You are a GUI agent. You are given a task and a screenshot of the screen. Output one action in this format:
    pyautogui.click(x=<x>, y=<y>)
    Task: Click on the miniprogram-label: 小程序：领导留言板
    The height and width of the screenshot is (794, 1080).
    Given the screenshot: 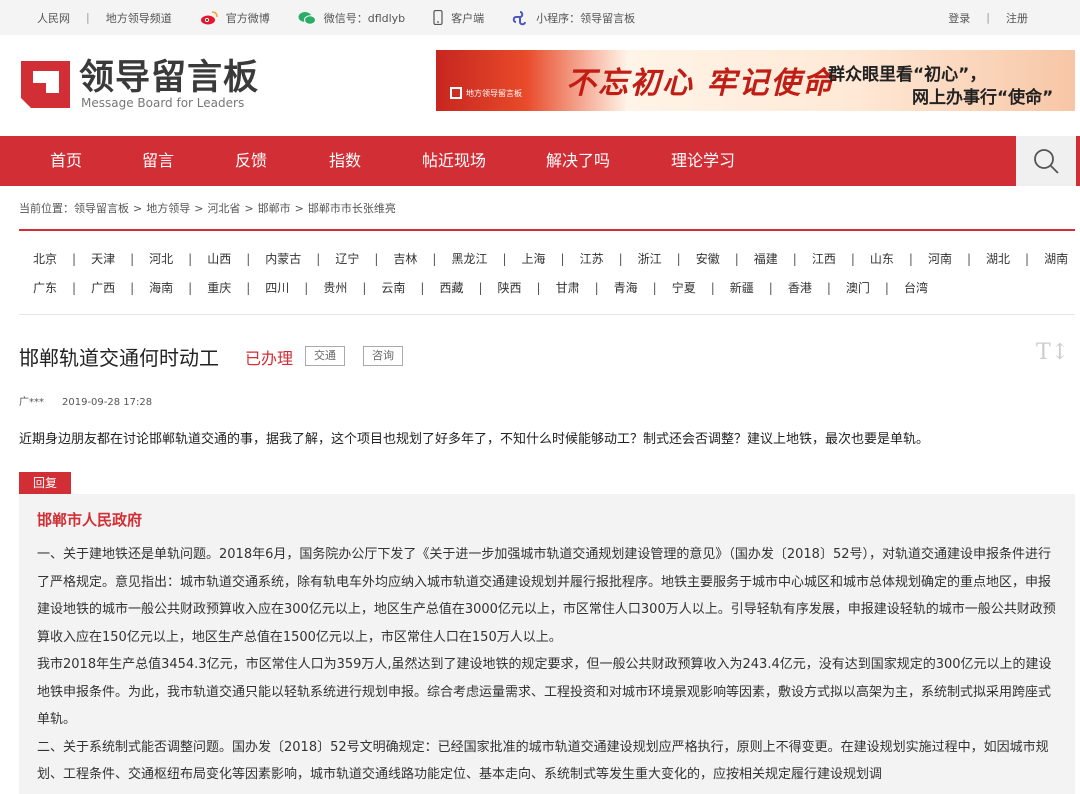 What is the action you would take?
    pyautogui.click(x=586, y=18)
    